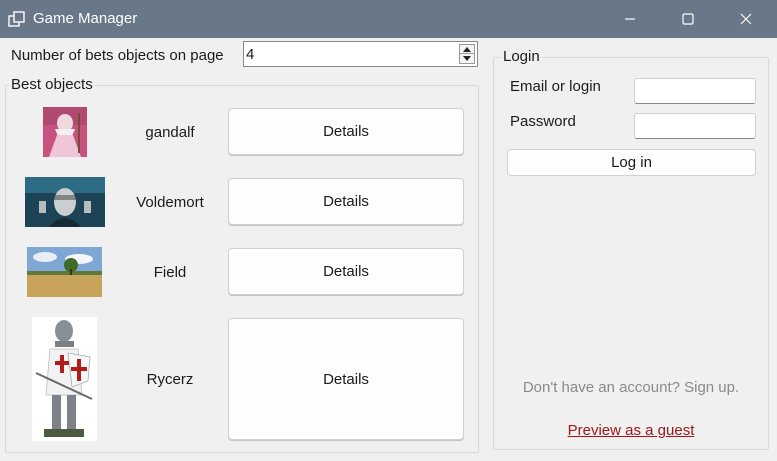 The image size is (777, 461). What do you see at coordinates (117, 55) in the screenshot?
I see `page-size-label: Number of bets objects on page` at bounding box center [117, 55].